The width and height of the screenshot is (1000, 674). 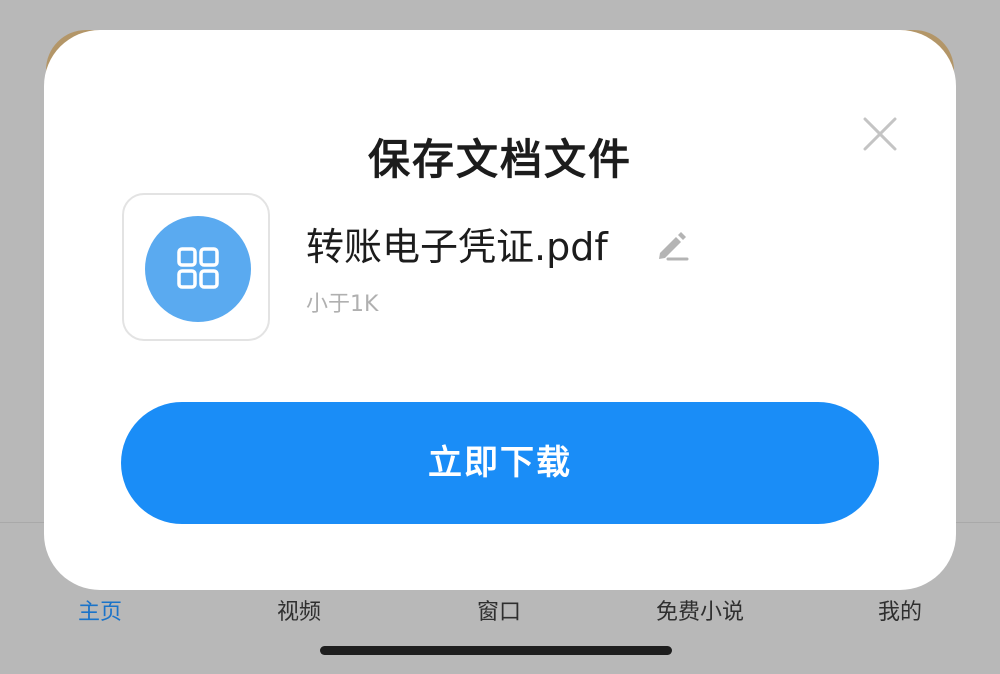 What do you see at coordinates (672, 245) in the screenshot?
I see `pencil-icon` at bounding box center [672, 245].